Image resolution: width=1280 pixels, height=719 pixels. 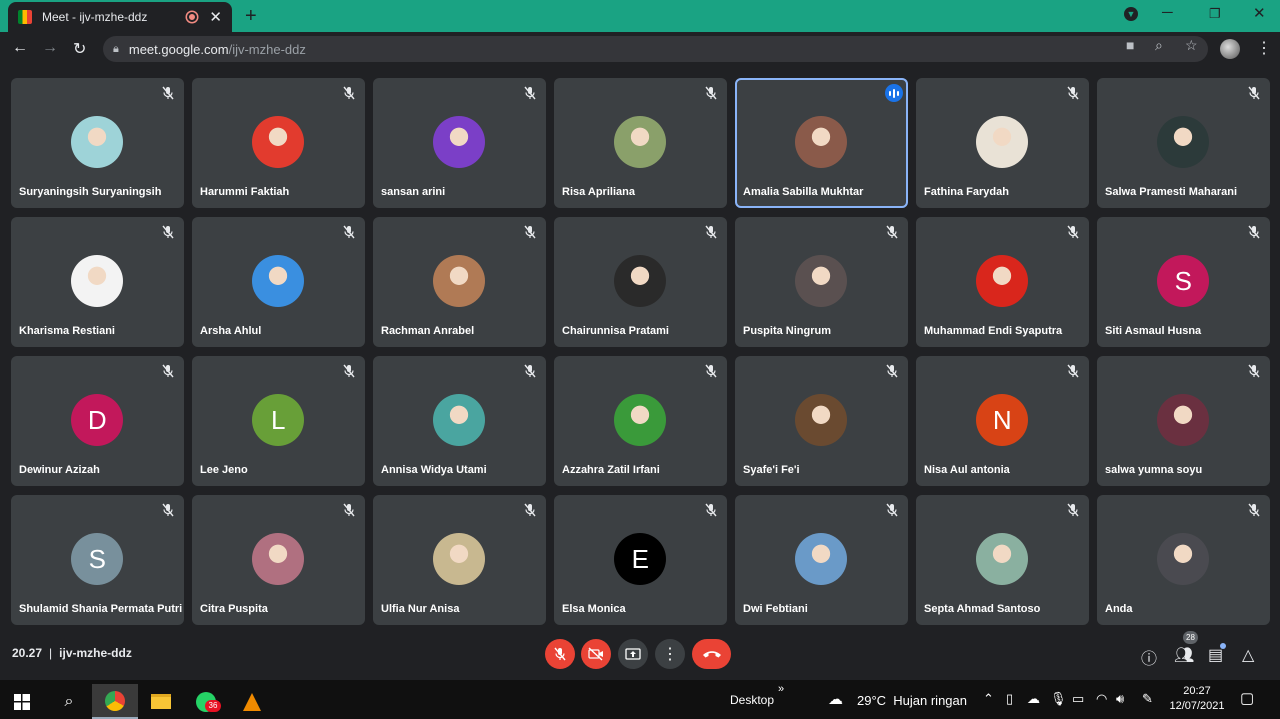 I want to click on people-icon: 👥︎, so click(x=1184, y=655).